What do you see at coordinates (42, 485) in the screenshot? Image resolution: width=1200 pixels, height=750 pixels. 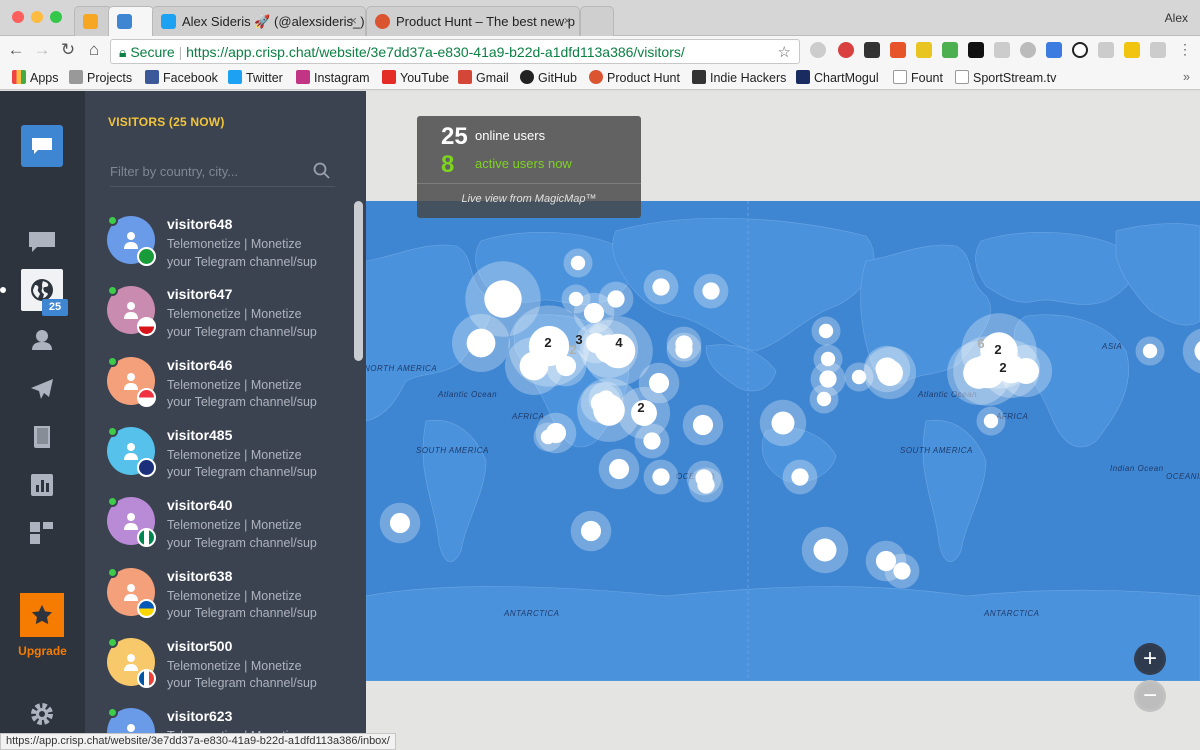 I see `analytics-icon` at bounding box center [42, 485].